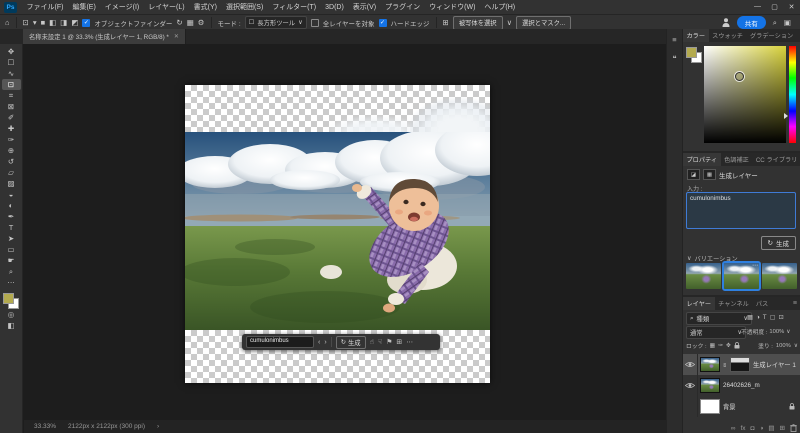 This screenshot has height=433, width=800. What do you see at coordinates (11, 95) in the screenshot?
I see `crop-tool-button: ⌗` at bounding box center [11, 95].